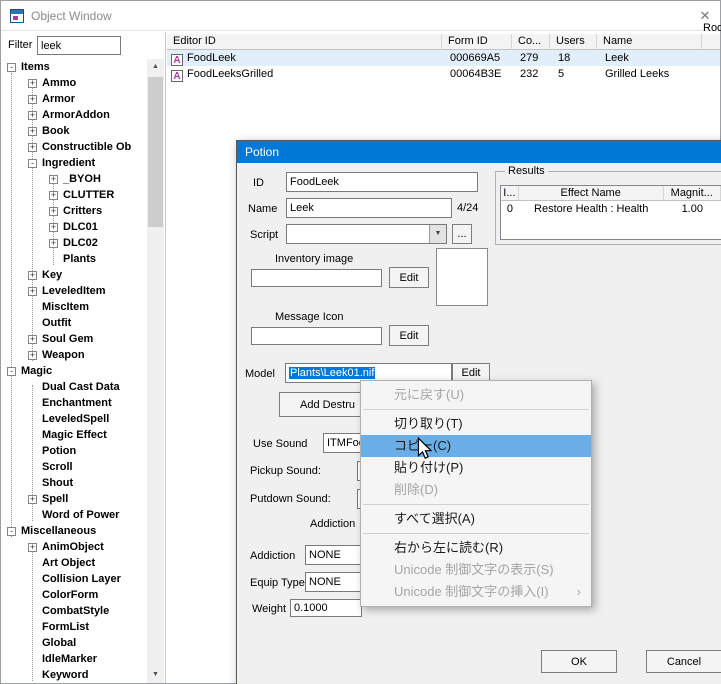 This screenshot has width=721, height=684. What do you see at coordinates (476, 446) in the screenshot?
I see `menu-item-copy: コピー(C)` at bounding box center [476, 446].